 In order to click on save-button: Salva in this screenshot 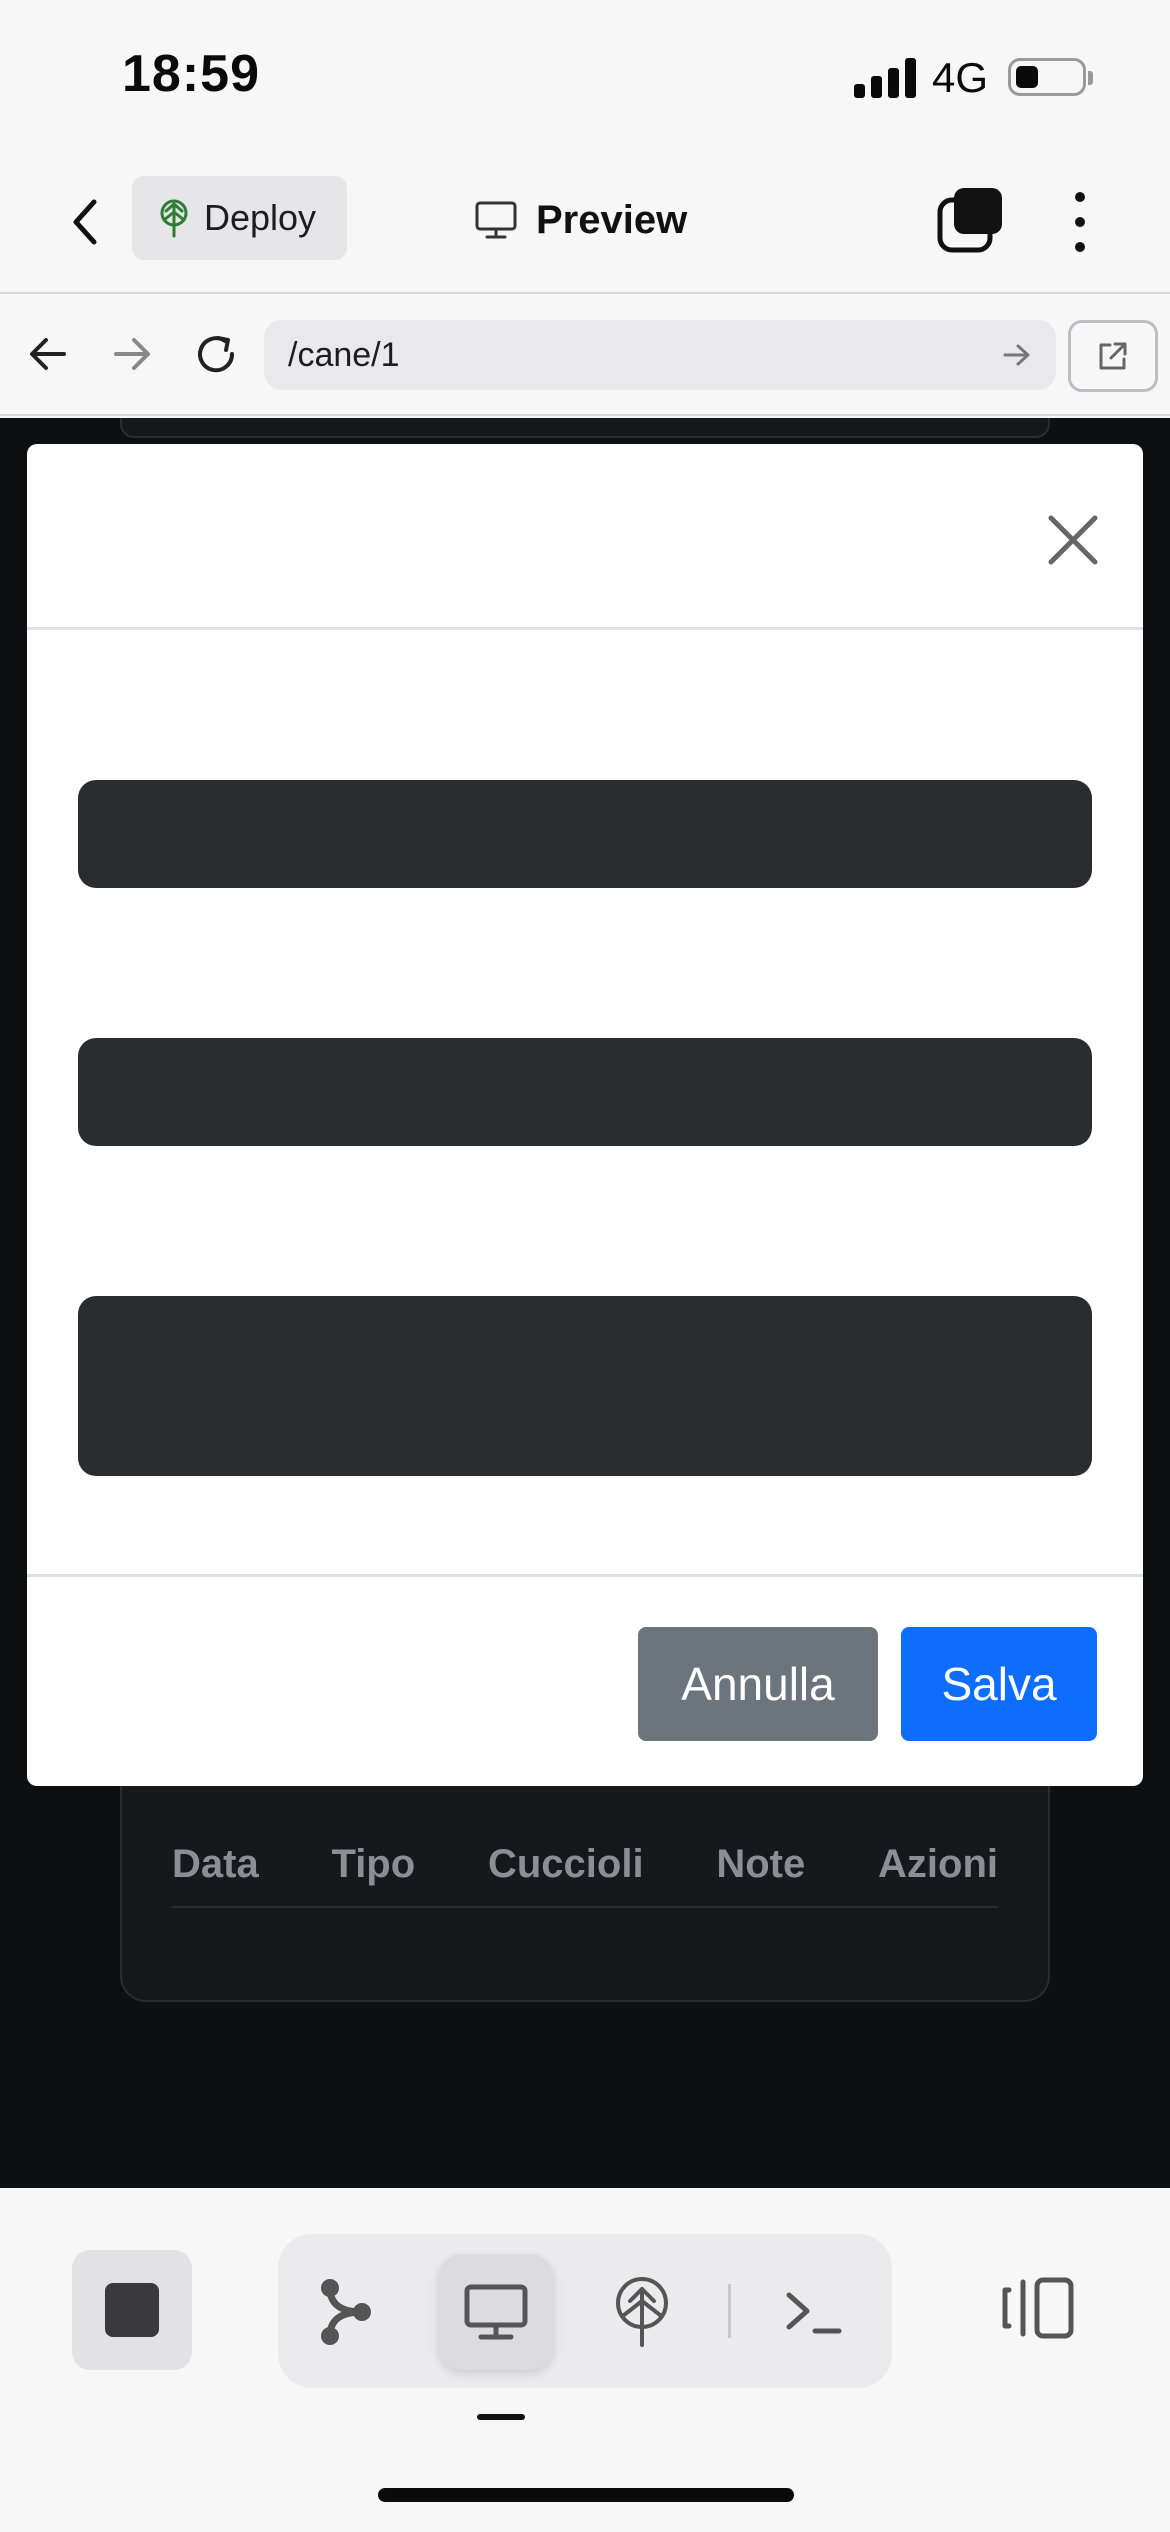, I will do `click(999, 1684)`.